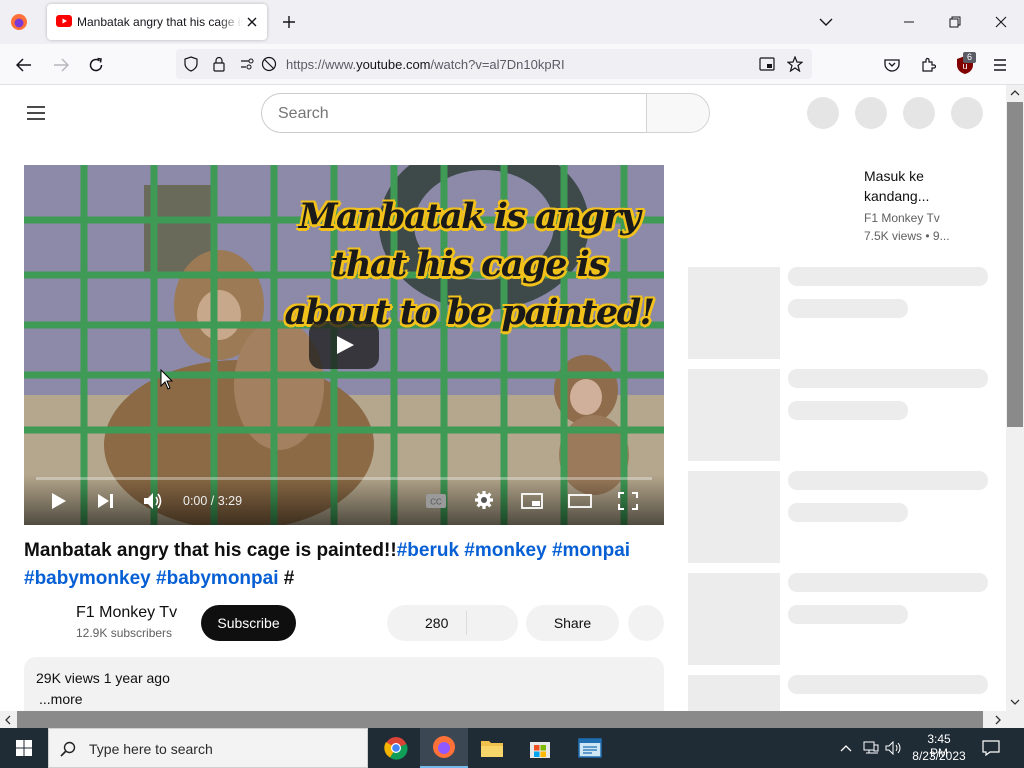  I want to click on firefox-view-icon, so click(19, 22).